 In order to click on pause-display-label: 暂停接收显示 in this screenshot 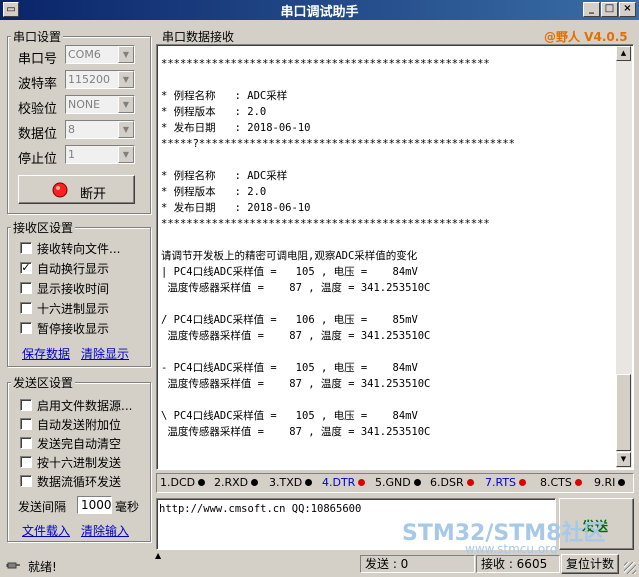, I will do `click(73, 329)`.